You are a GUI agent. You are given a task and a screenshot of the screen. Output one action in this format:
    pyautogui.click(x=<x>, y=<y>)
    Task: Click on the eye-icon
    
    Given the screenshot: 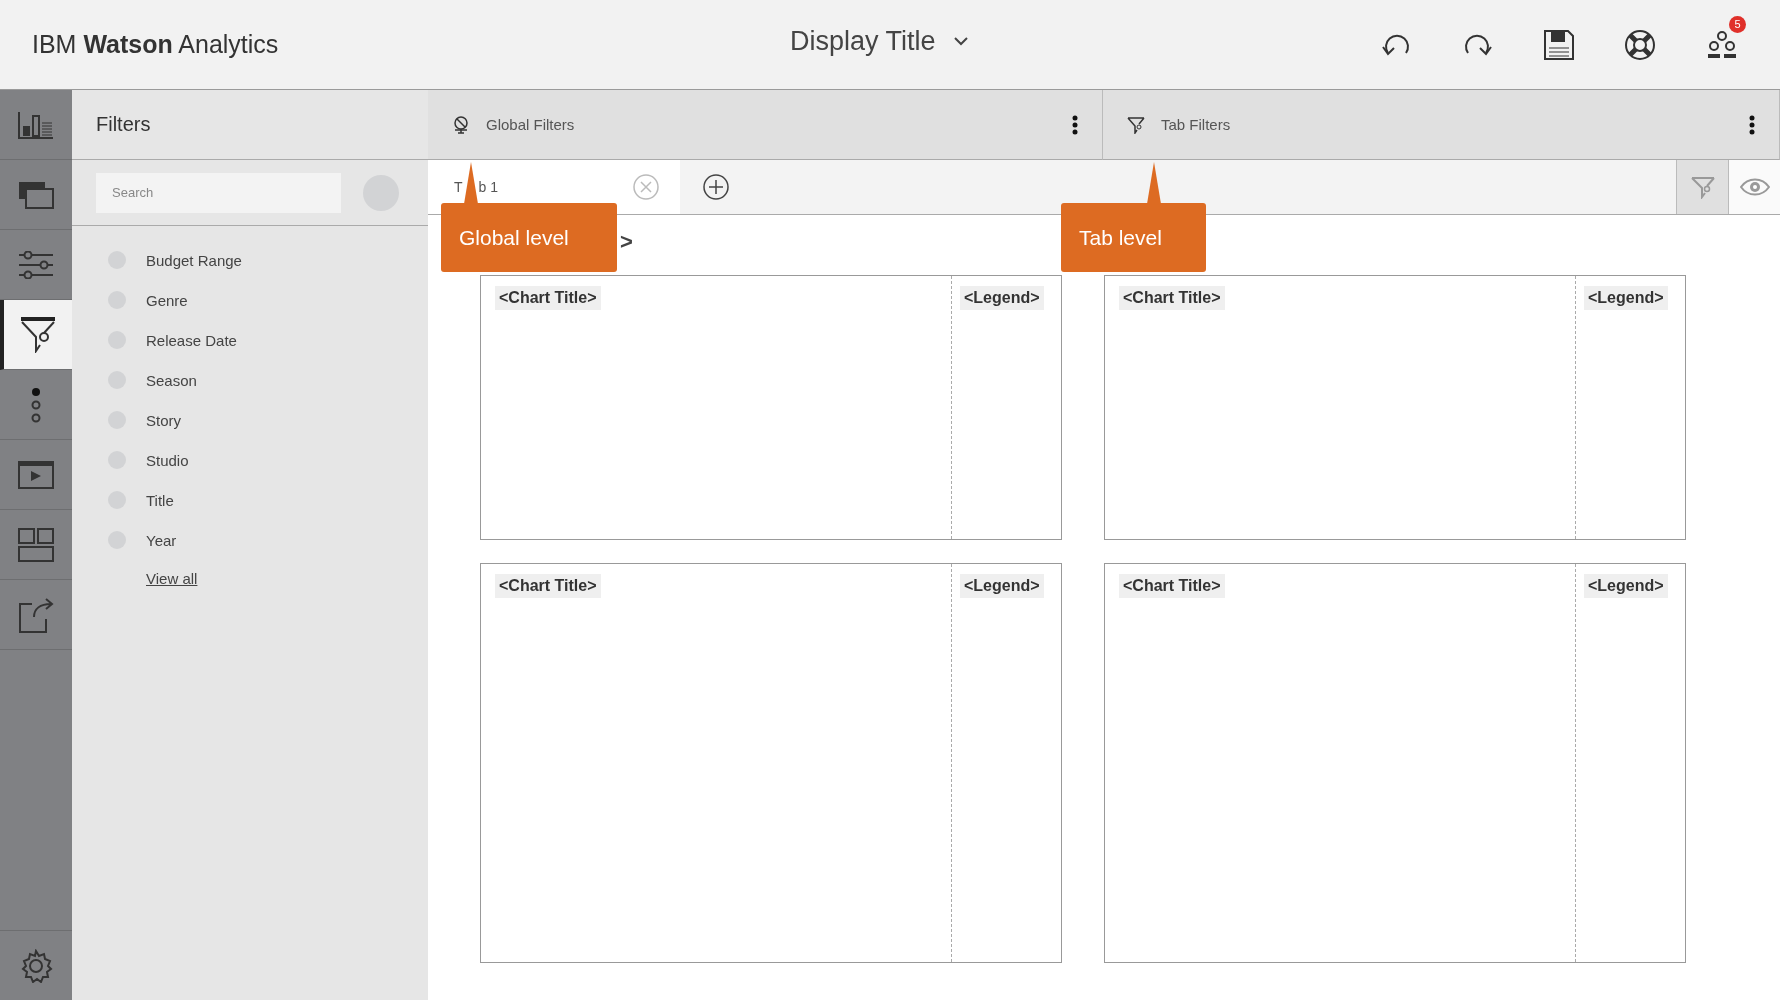 What is the action you would take?
    pyautogui.click(x=1754, y=187)
    